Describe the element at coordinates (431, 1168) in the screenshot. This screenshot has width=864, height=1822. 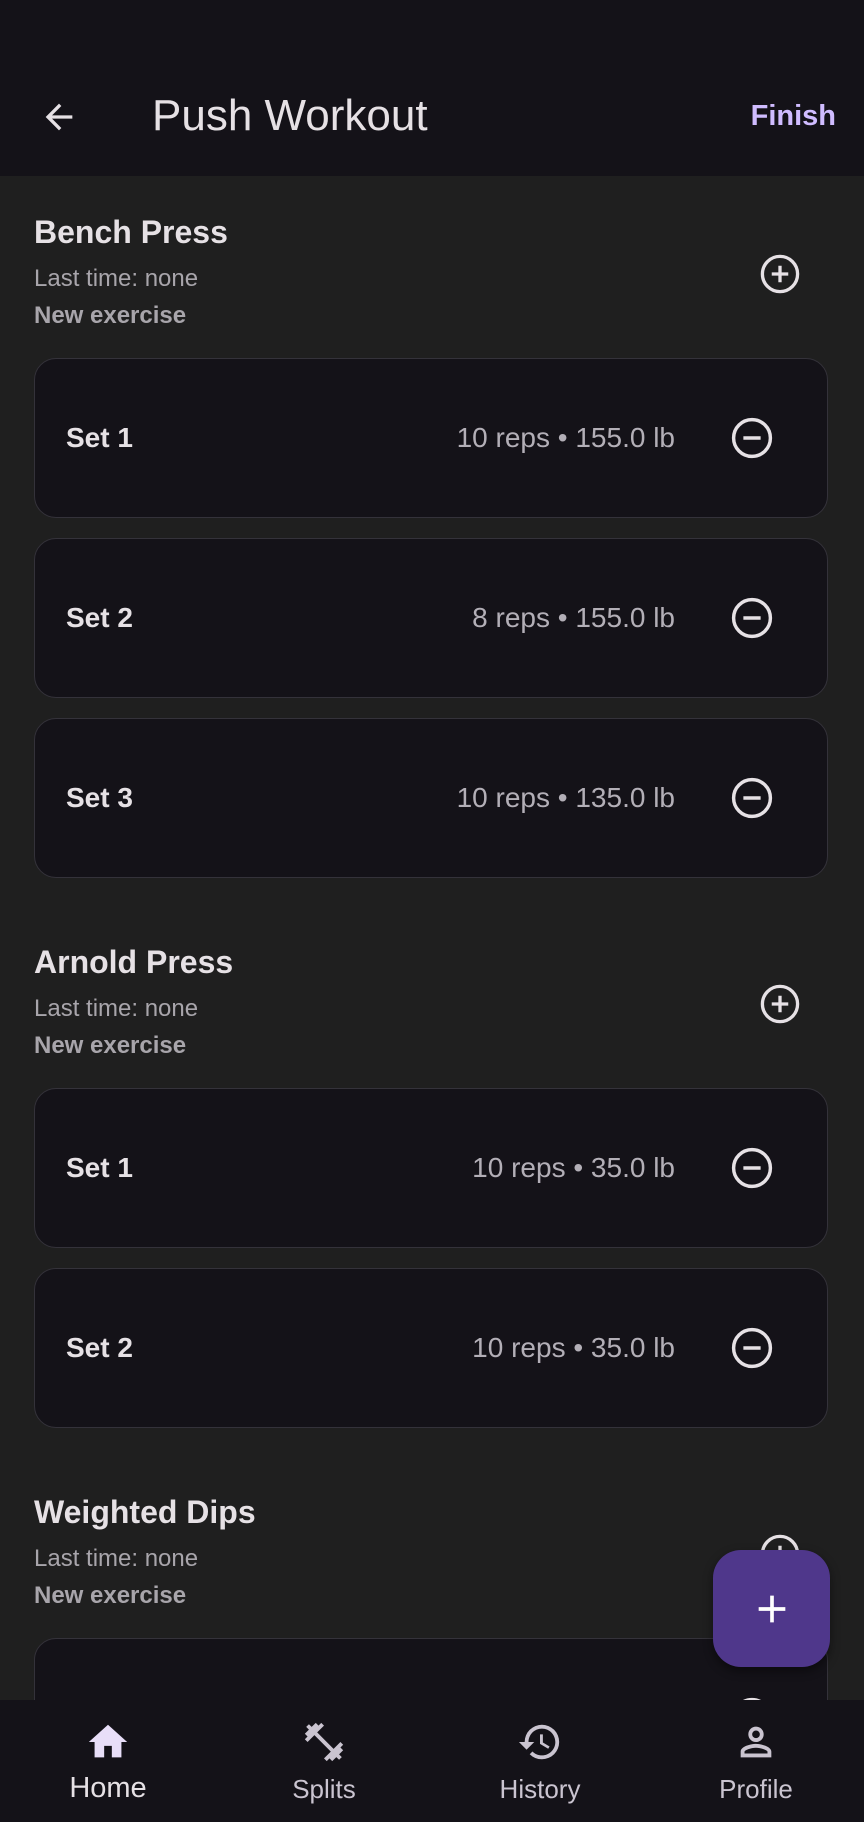
I see `set-card: Set 1 10 reps • 35.0 lb` at that location.